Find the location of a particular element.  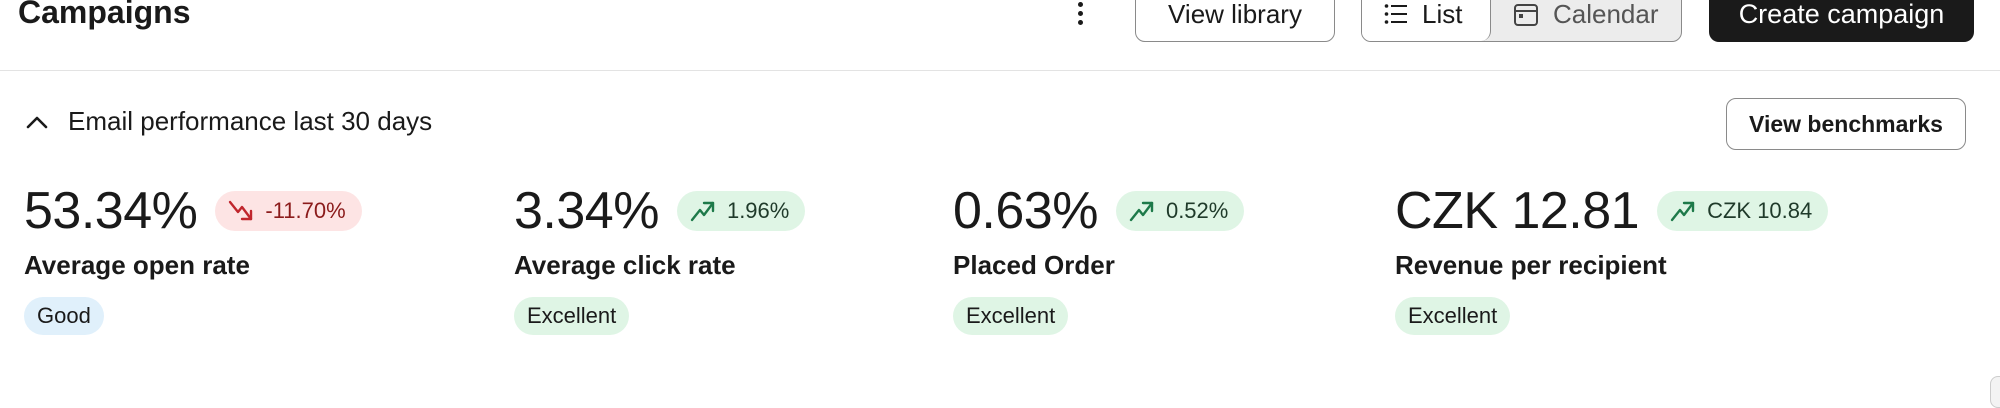

trend-badge: 1.96% is located at coordinates (741, 211).